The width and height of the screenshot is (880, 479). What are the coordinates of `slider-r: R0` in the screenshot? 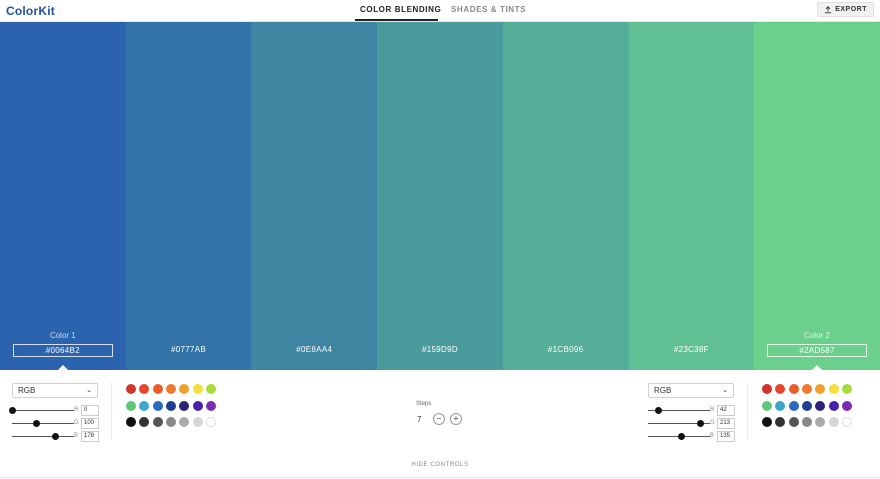 It's located at (55, 411).